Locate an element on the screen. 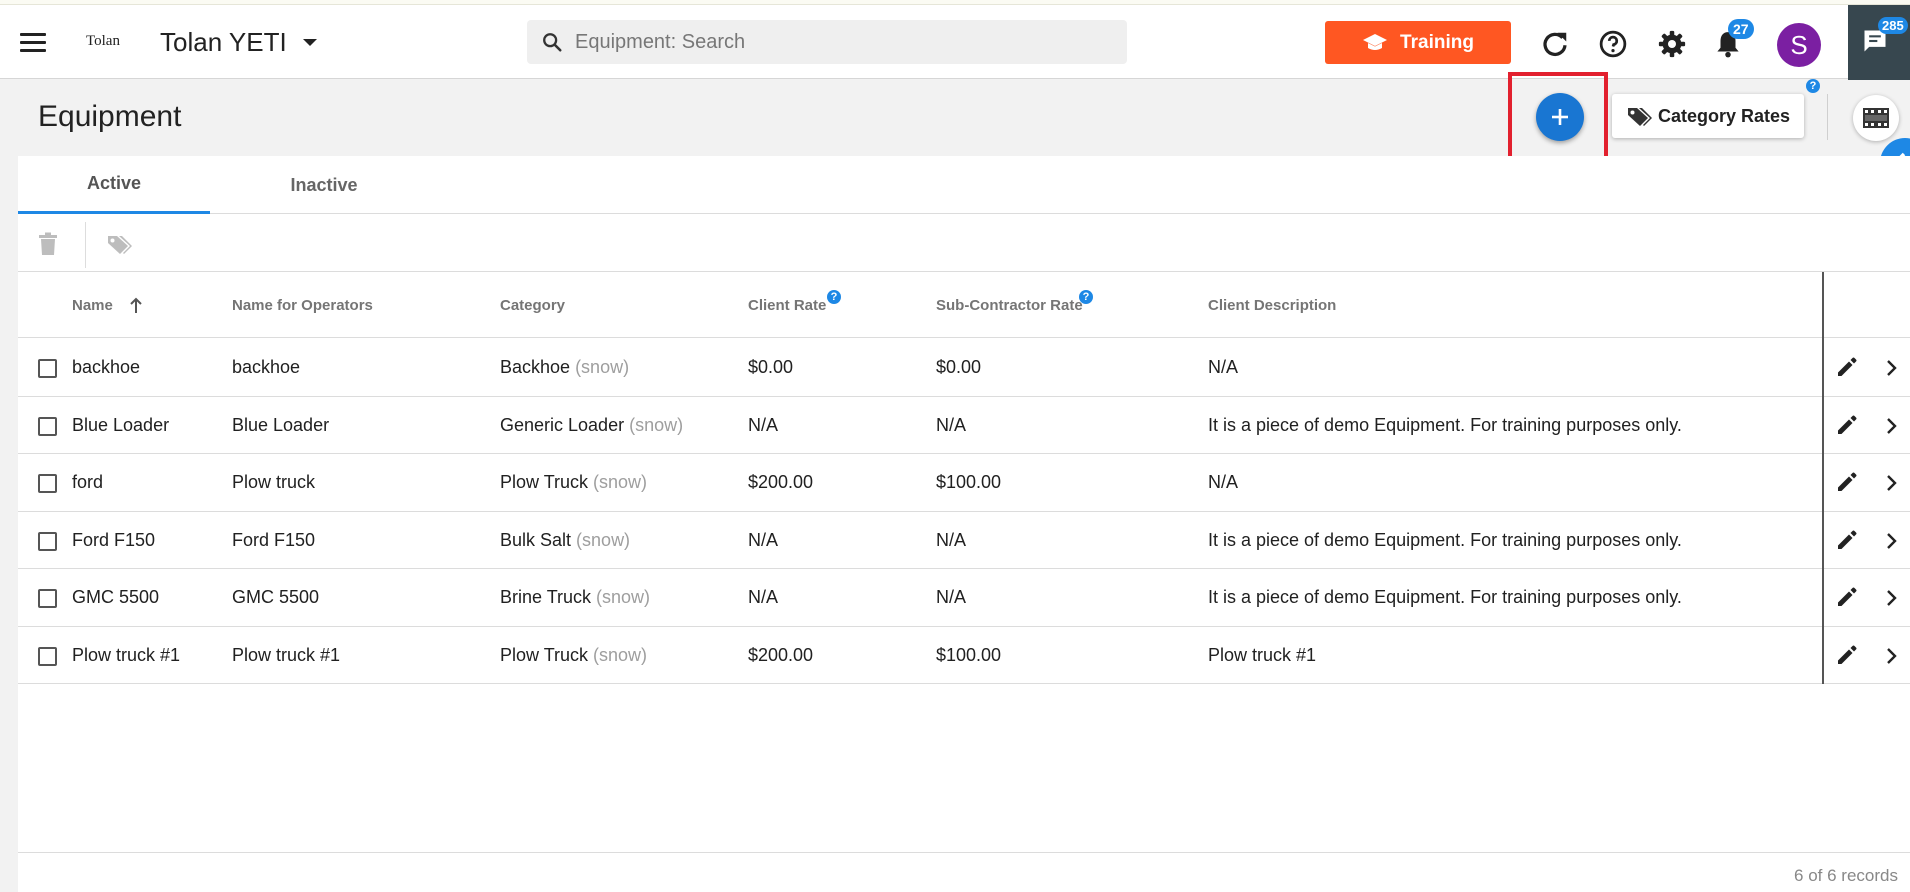 The height and width of the screenshot is (892, 1910). add-equipment-button is located at coordinates (1560, 117).